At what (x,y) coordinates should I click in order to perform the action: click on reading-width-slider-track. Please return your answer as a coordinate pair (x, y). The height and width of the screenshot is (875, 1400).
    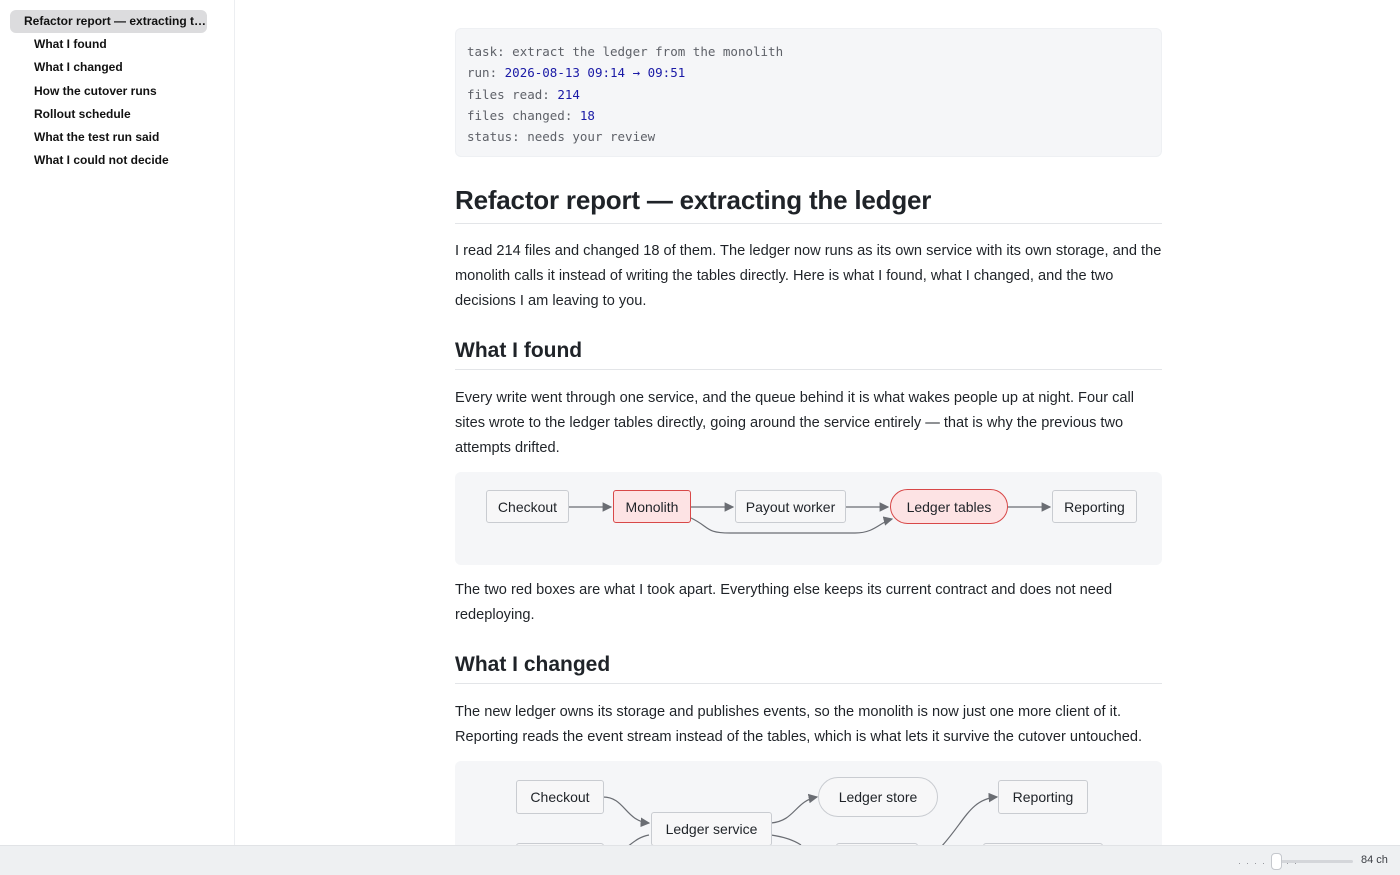
    Looking at the image, I should click on (1314, 861).